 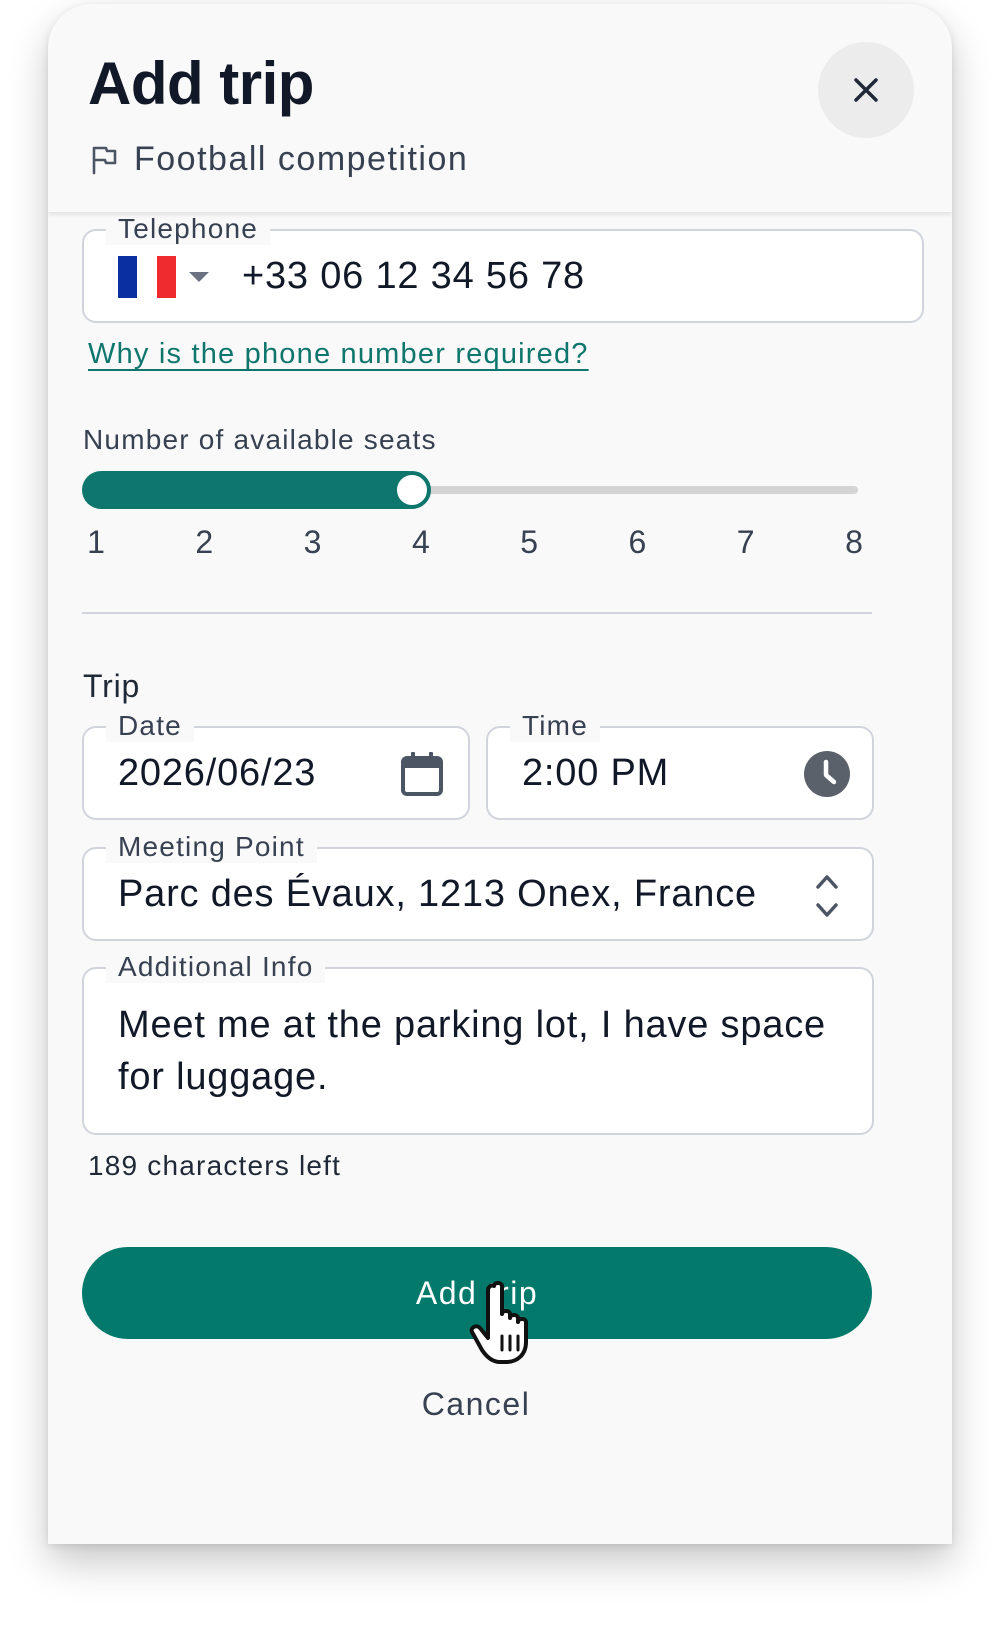 What do you see at coordinates (215, 1165) in the screenshot?
I see `char-count: 189 characters left` at bounding box center [215, 1165].